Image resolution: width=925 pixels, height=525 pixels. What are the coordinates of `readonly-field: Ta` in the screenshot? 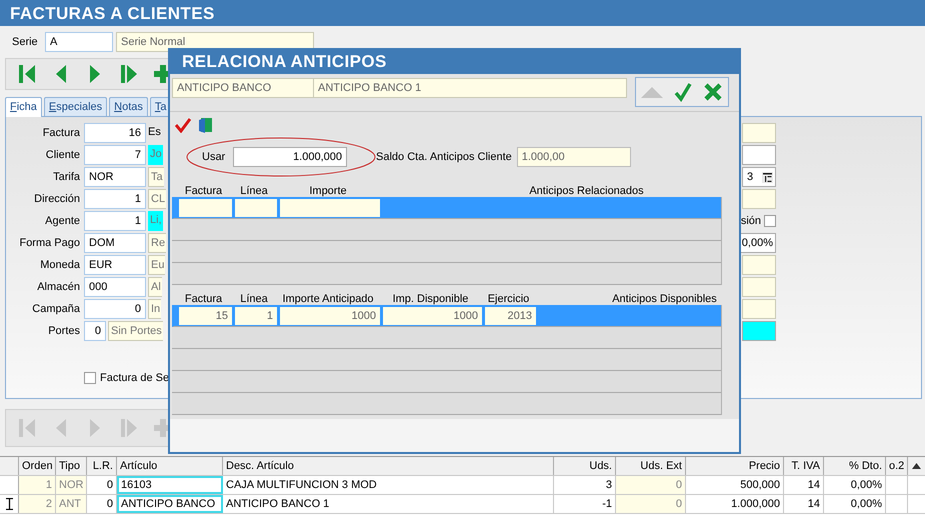 It's located at (156, 177).